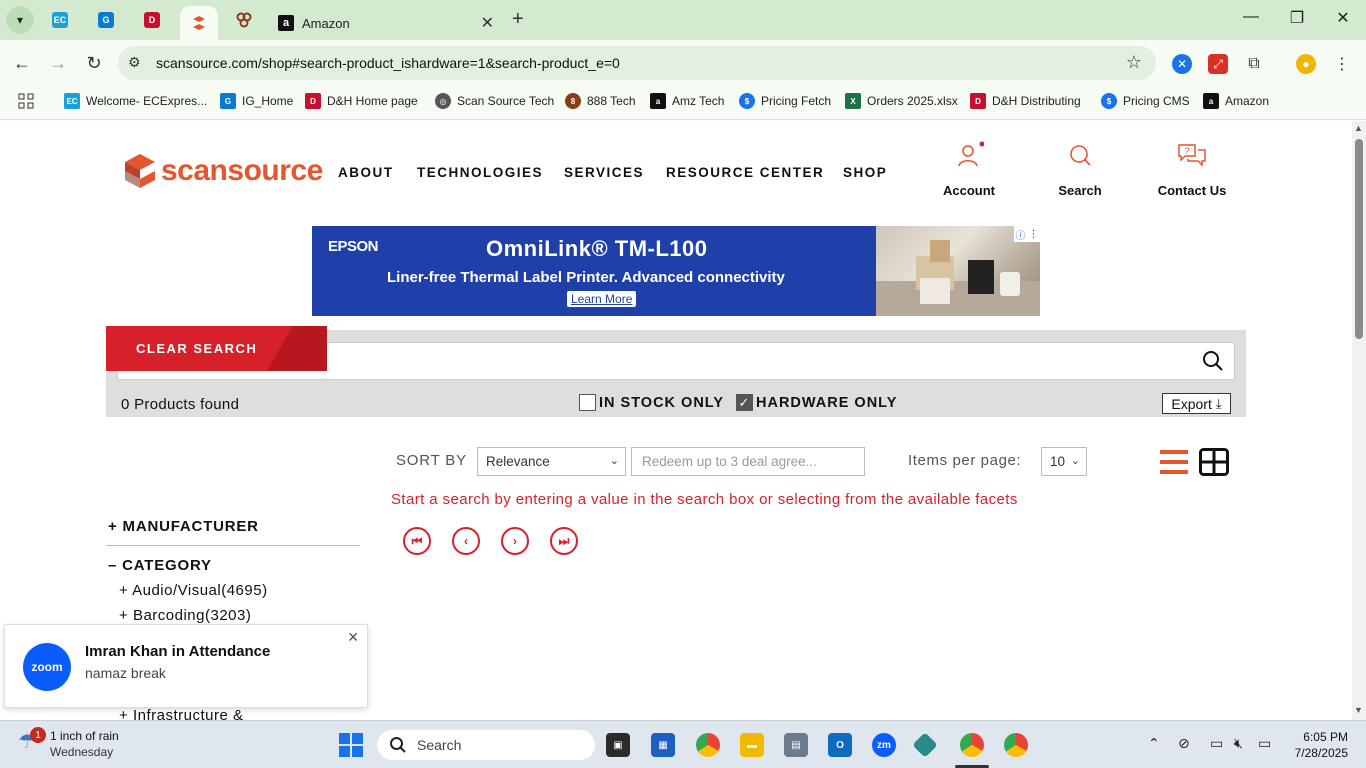  Describe the element at coordinates (480, 172) in the screenshot. I see `nav-technologies: TECHNOLOGIES` at that location.